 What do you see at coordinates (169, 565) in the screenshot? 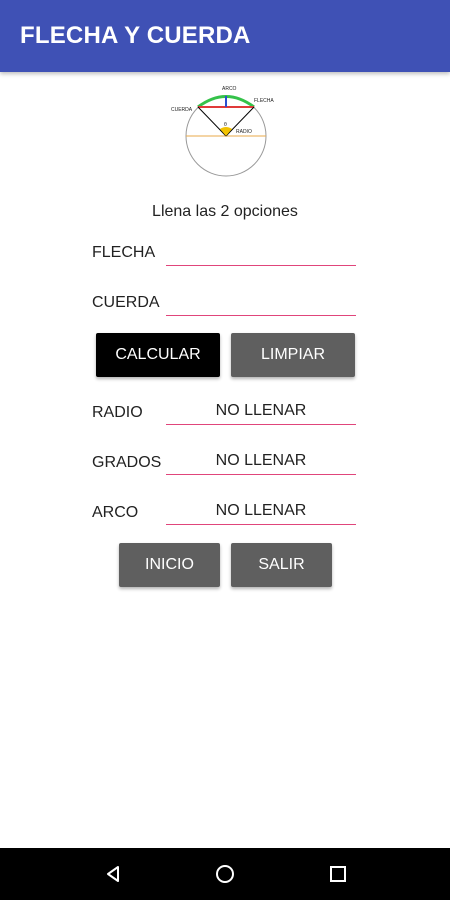
I see `inicio-button: INICIO` at bounding box center [169, 565].